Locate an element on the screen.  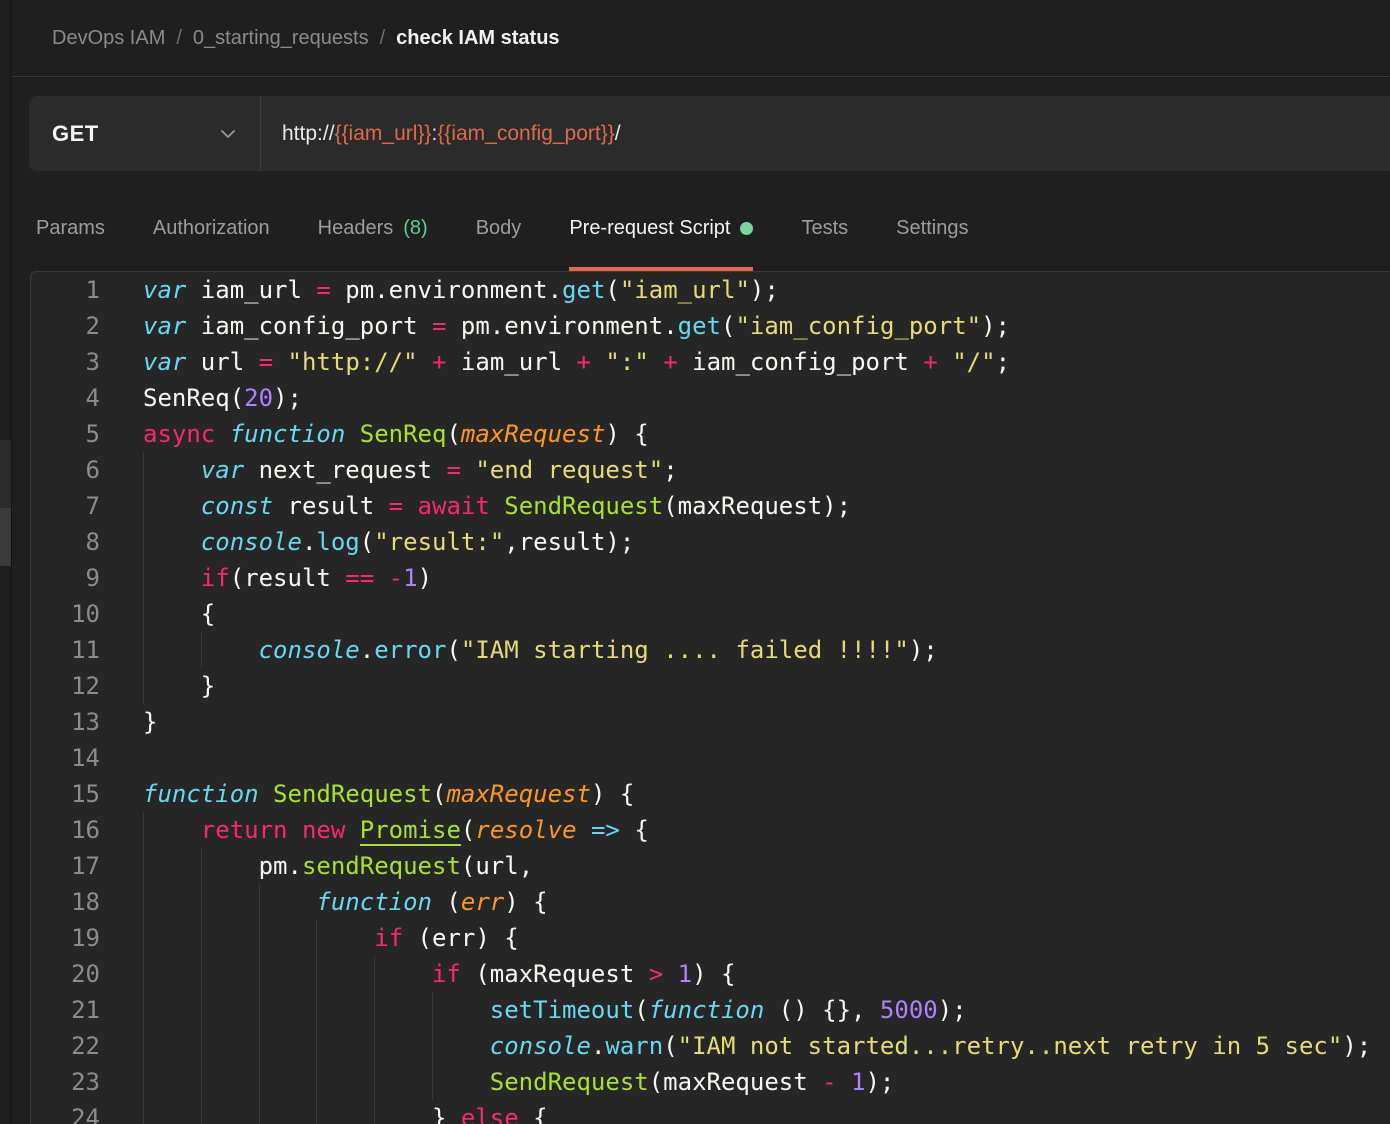
tab-settings: Settings is located at coordinates (932, 221).